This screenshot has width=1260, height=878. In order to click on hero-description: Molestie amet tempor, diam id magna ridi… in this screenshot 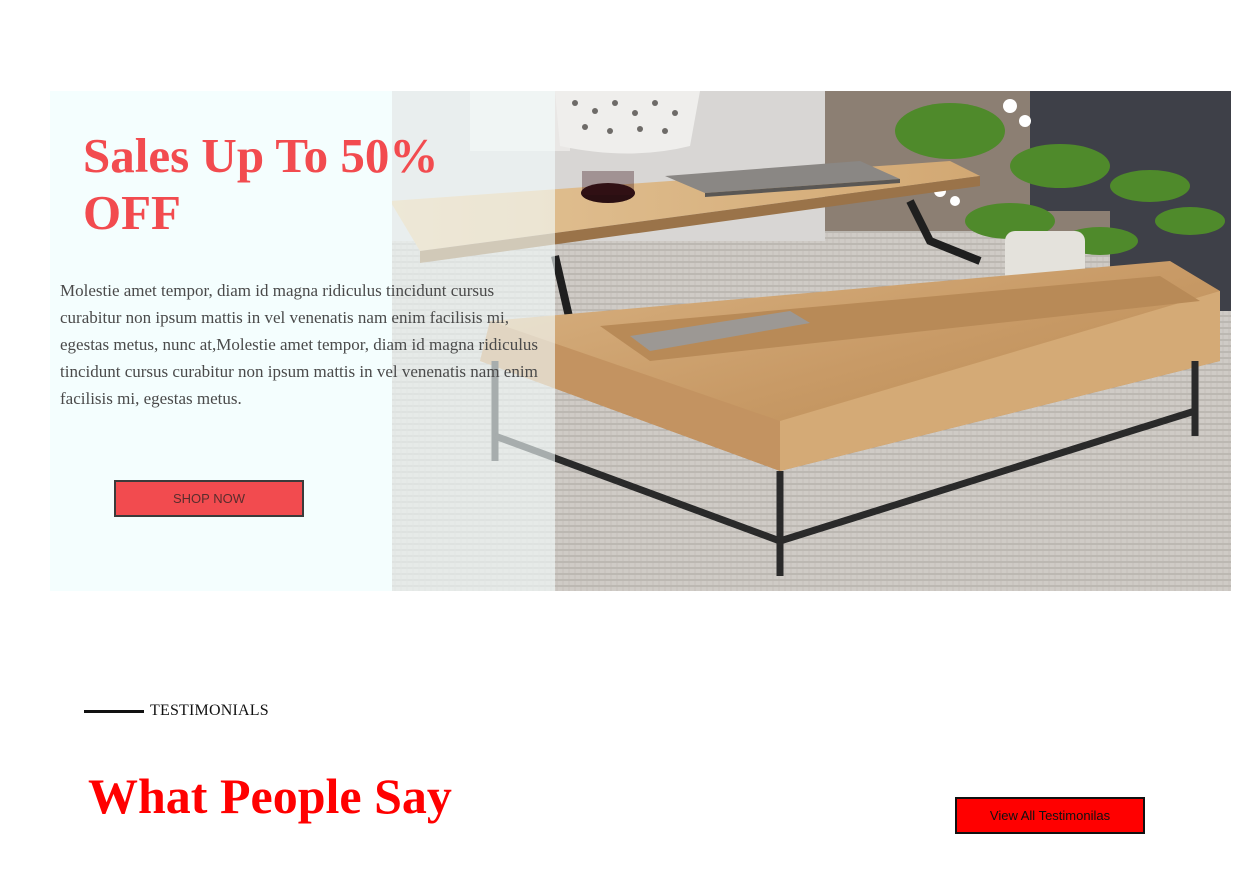, I will do `click(299, 344)`.